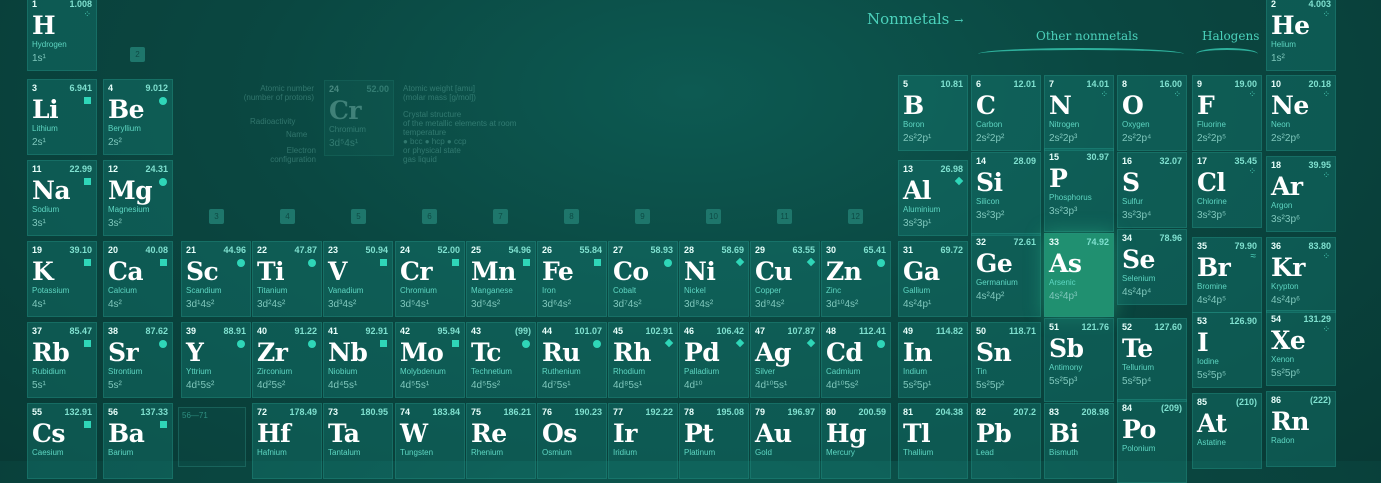 This screenshot has width=1381, height=483. Describe the element at coordinates (216, 360) in the screenshot. I see `element-yttrium: 39 88.91 Y Yttrium 4d¹5s²` at that location.